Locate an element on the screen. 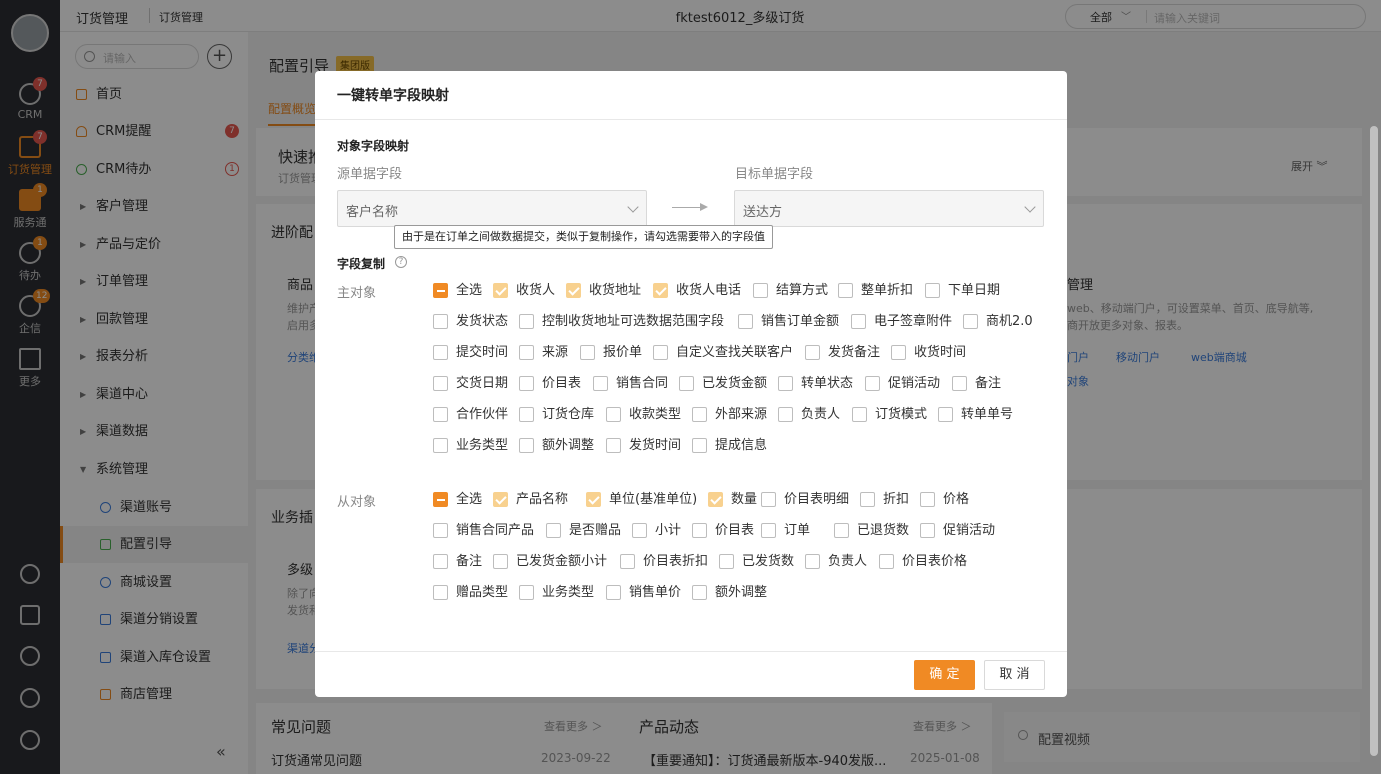  checkbox-label: 控制收货地址可选数据范围字段 is located at coordinates (633, 321).